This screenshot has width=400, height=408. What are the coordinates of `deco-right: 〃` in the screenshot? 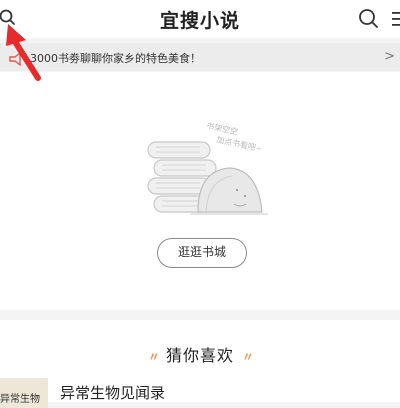 It's located at (248, 357).